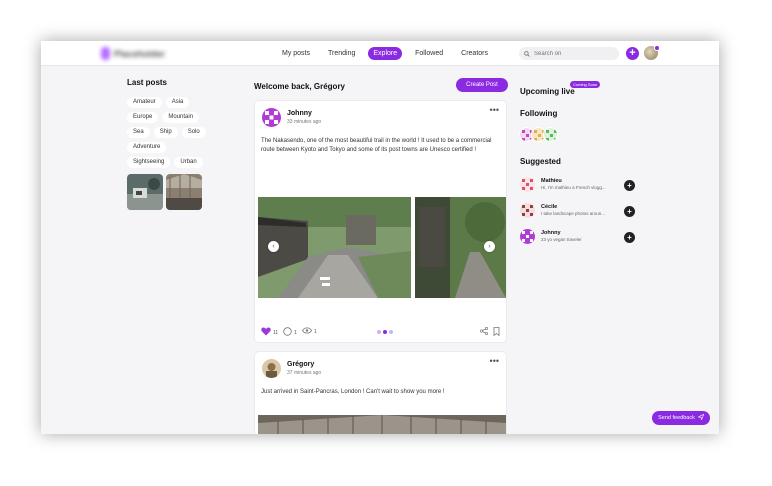 The image size is (772, 486). I want to click on comment-action: 1, so click(290, 332).